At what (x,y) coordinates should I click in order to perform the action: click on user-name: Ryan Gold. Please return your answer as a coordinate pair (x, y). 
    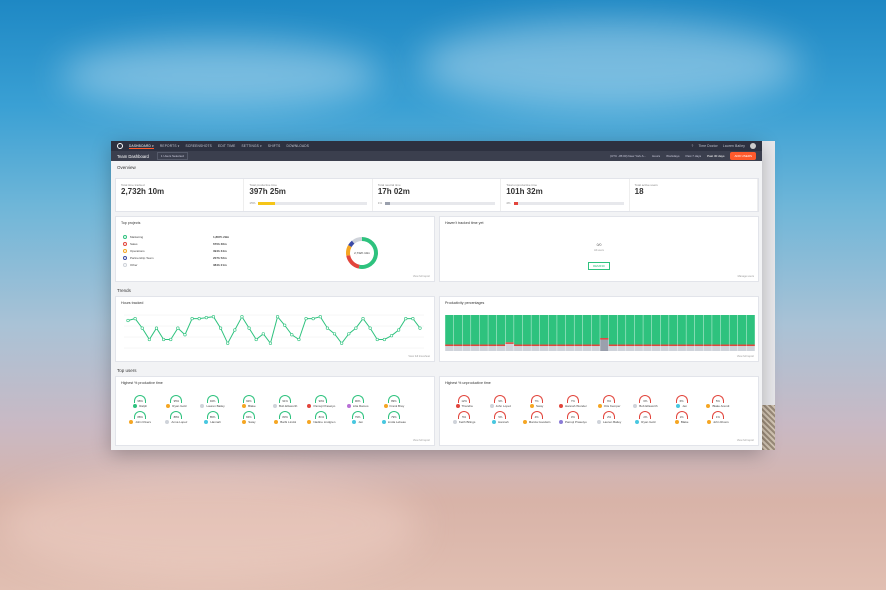
    Looking at the image, I should click on (179, 406).